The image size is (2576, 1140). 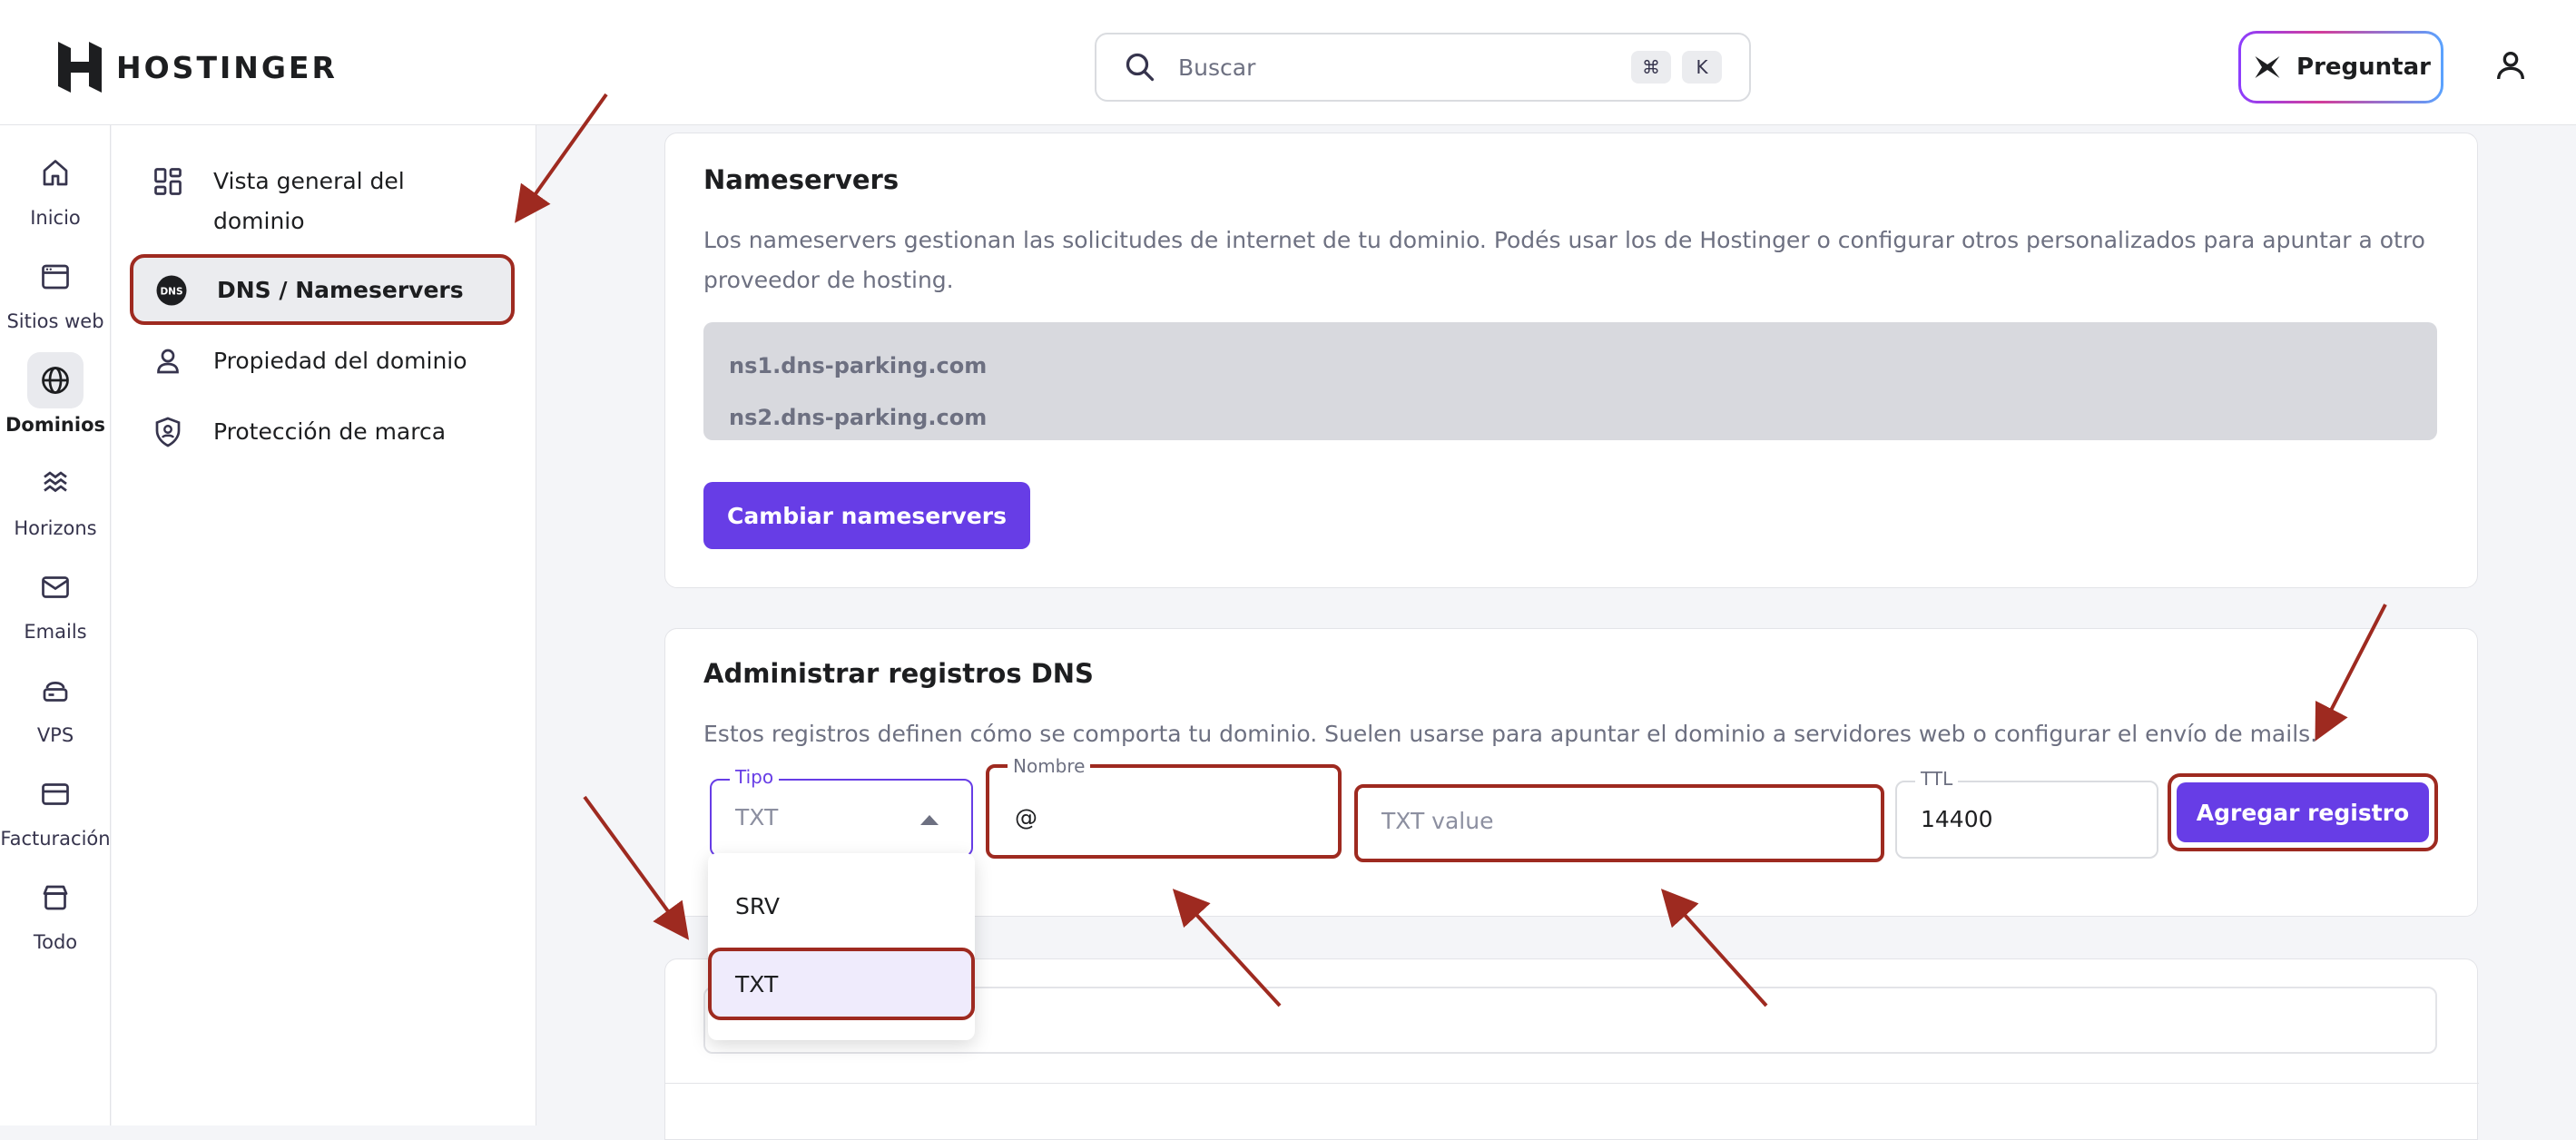 I want to click on subnav-label: DNS / Nameservers, so click(x=340, y=290).